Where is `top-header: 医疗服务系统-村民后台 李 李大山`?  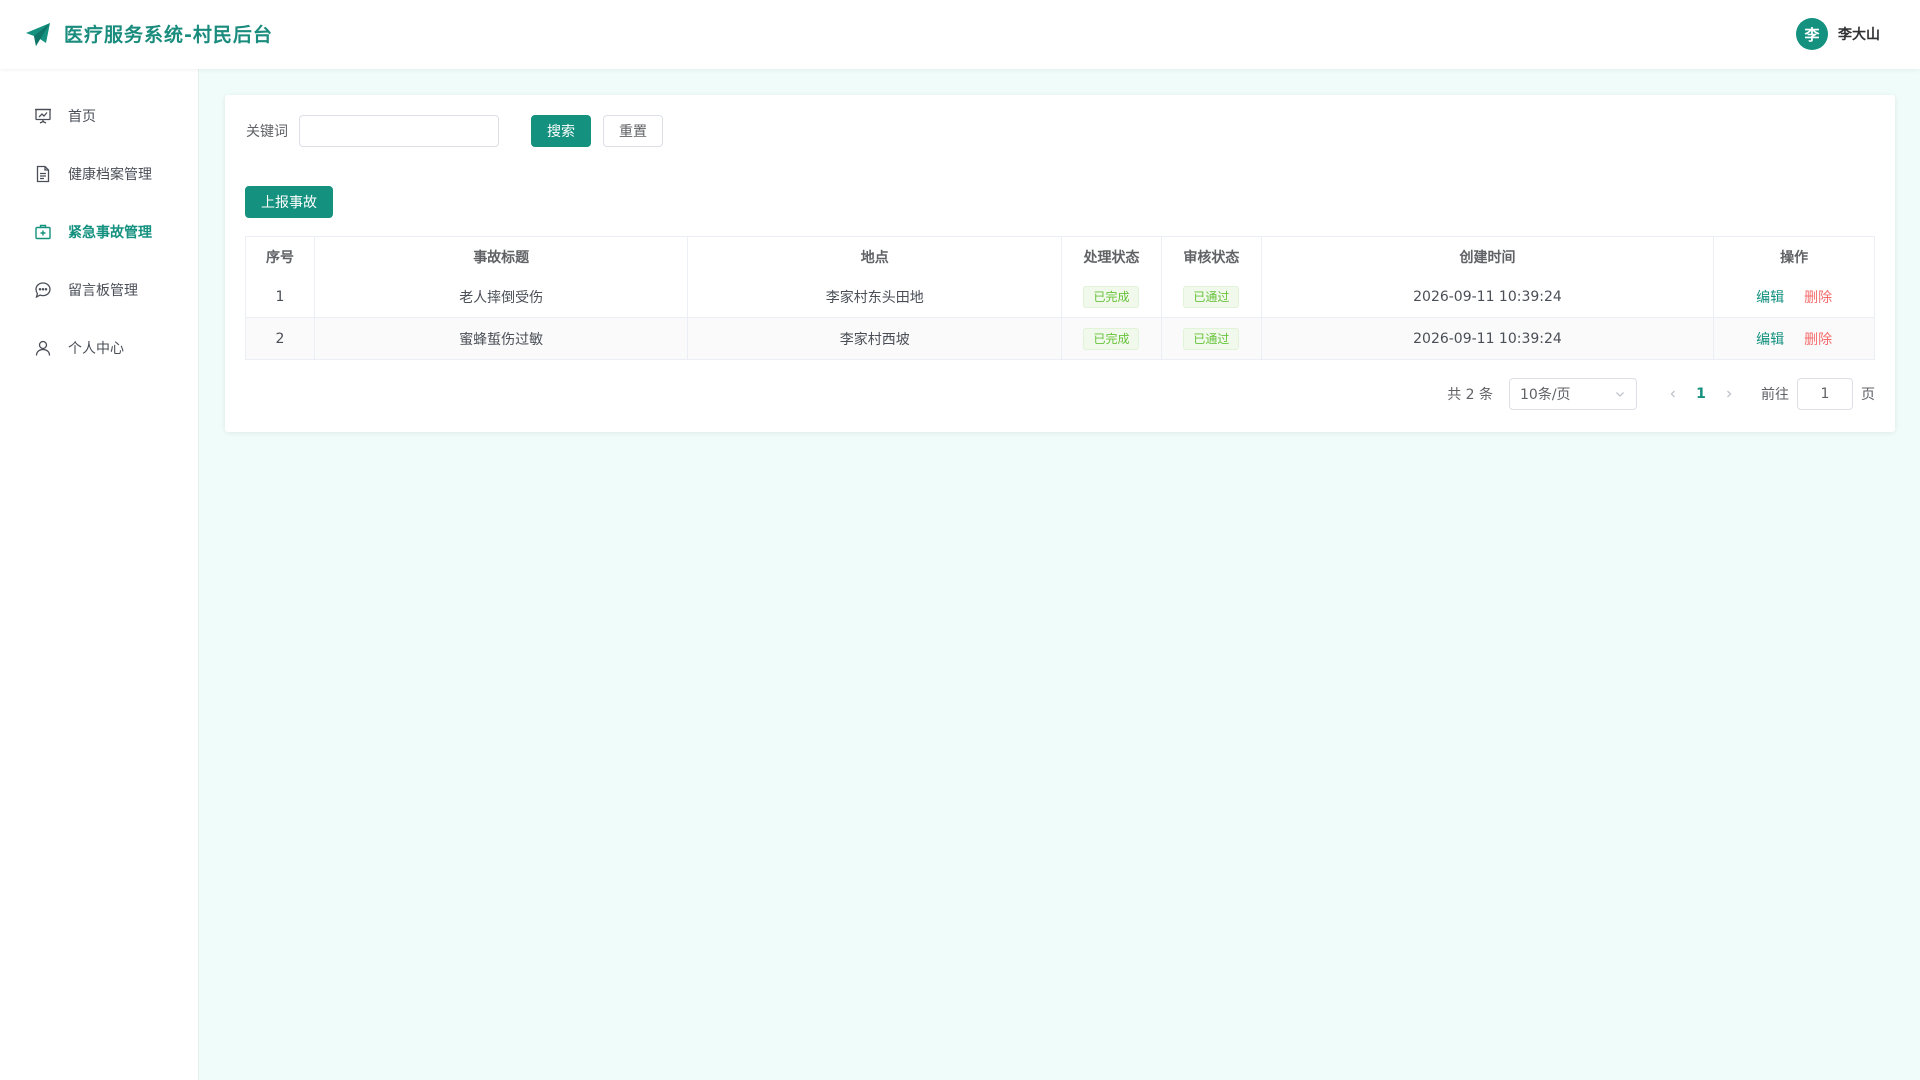
top-header: 医疗服务系统-村民后台 李 李大山 is located at coordinates (960, 34).